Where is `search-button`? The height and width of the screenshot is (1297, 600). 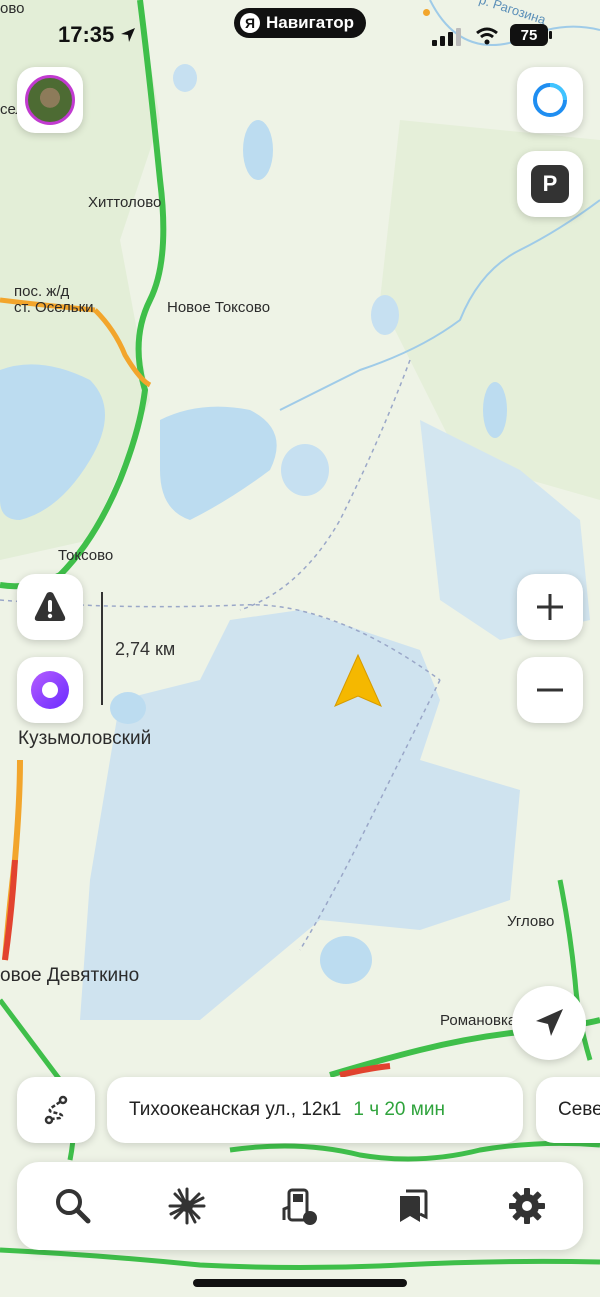
search-button is located at coordinates (73, 1206).